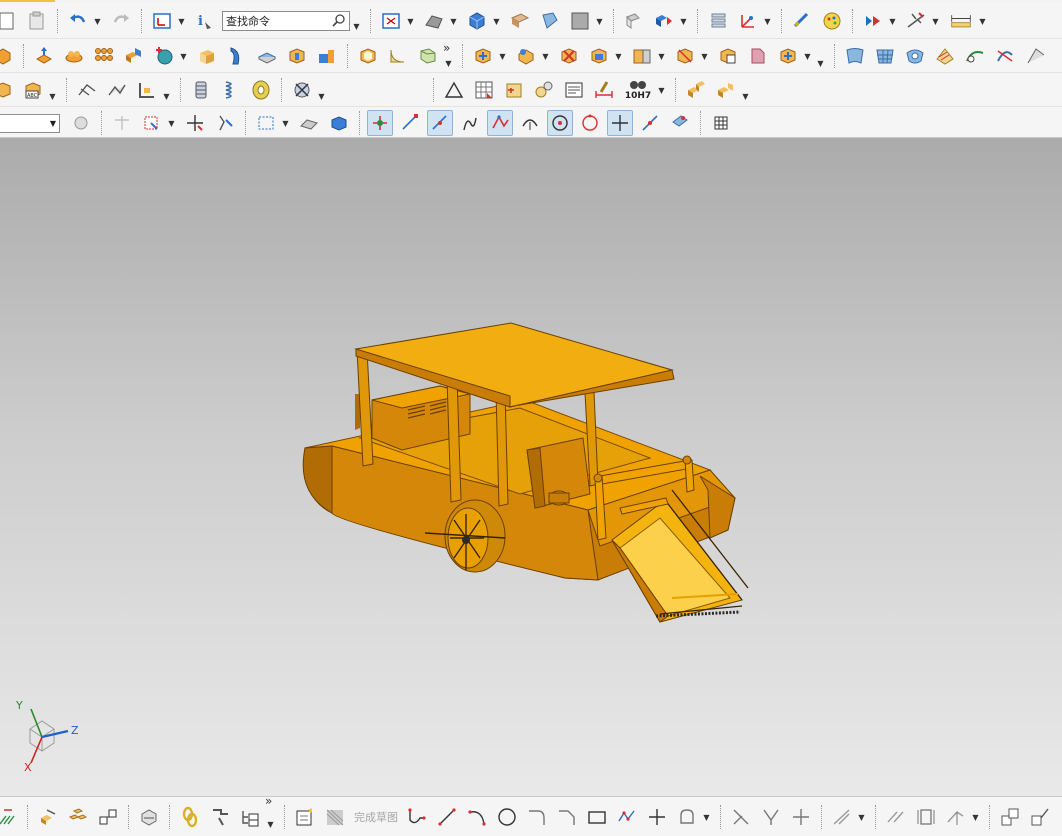 The height and width of the screenshot is (836, 1062). I want to click on combine-dropdown: ▼, so click(807, 56).